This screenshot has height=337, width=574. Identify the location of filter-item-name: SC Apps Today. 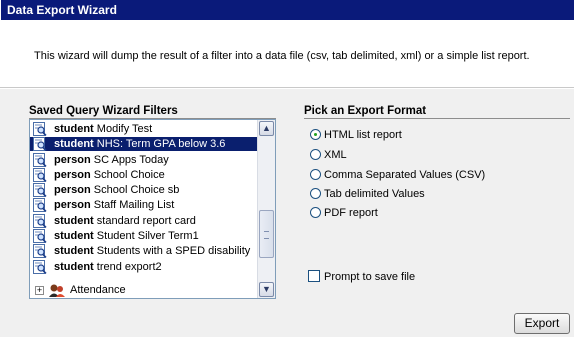
(131, 160).